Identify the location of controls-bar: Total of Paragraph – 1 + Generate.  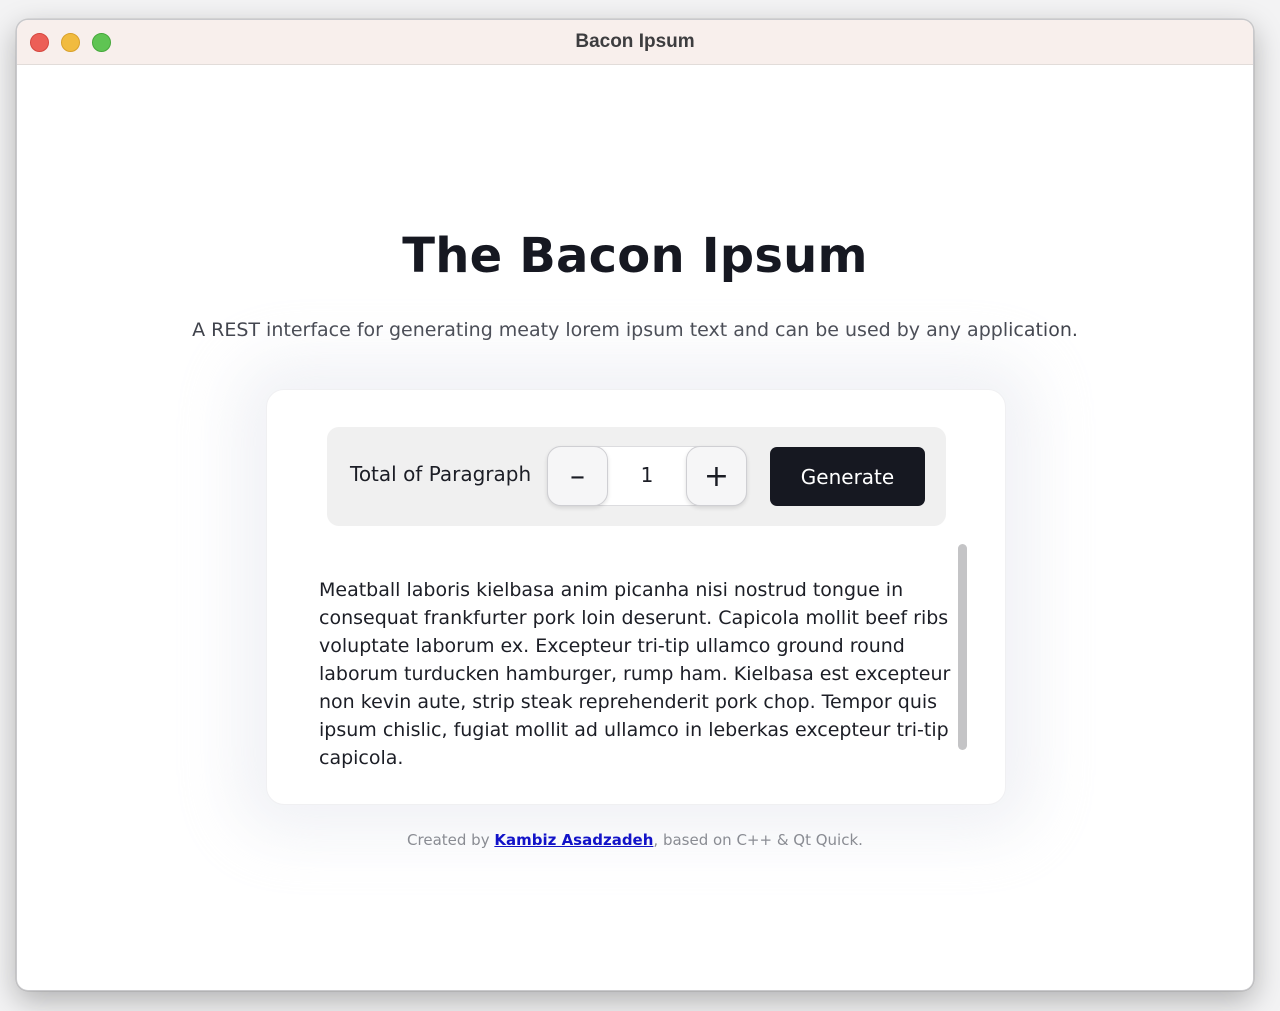
(636, 476).